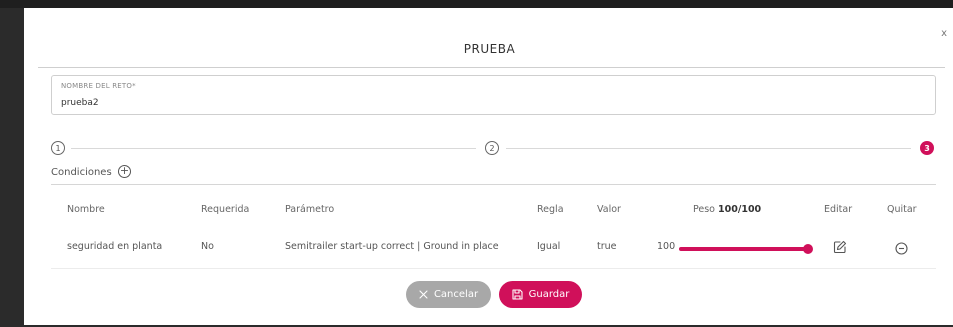 Image resolution: width=953 pixels, height=327 pixels. Describe the element at coordinates (740, 209) in the screenshot. I see `header-peso-total: 100/100` at that location.